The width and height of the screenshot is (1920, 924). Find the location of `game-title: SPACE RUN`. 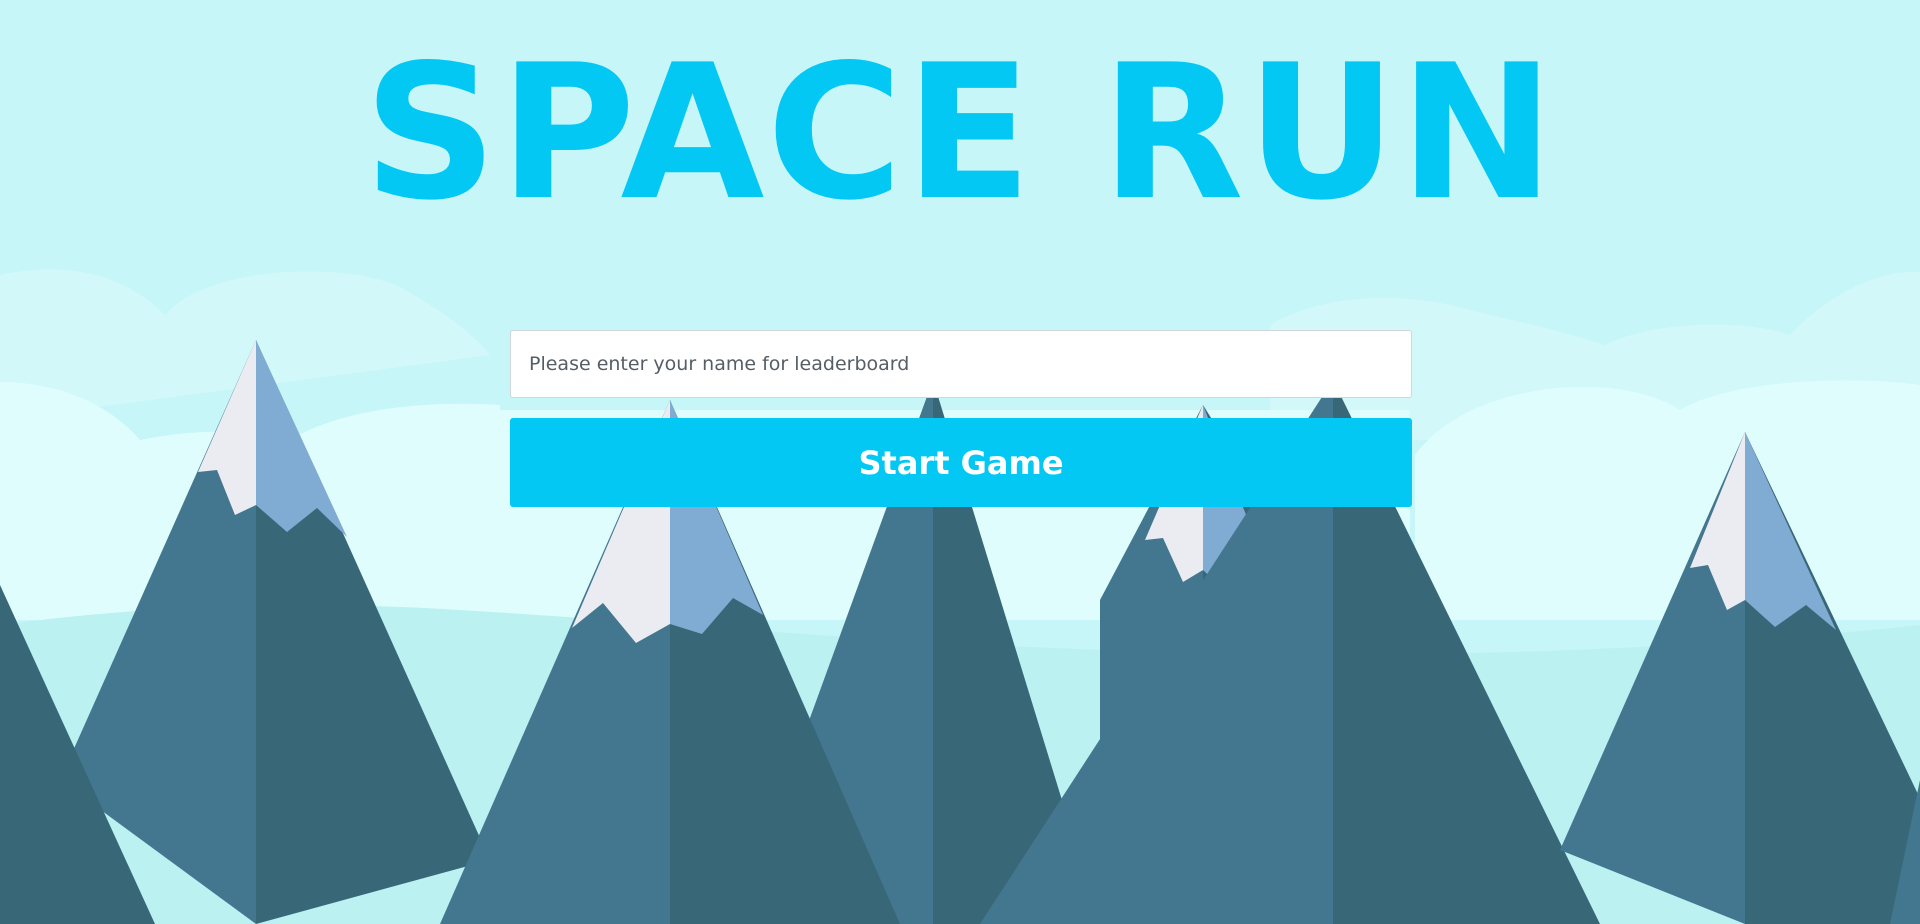

game-title: SPACE RUN is located at coordinates (960, 132).